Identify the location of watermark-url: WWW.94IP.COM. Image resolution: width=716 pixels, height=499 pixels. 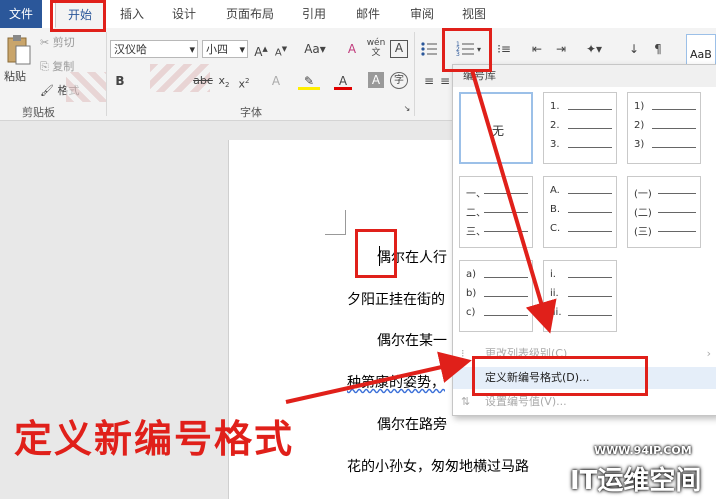
(643, 450).